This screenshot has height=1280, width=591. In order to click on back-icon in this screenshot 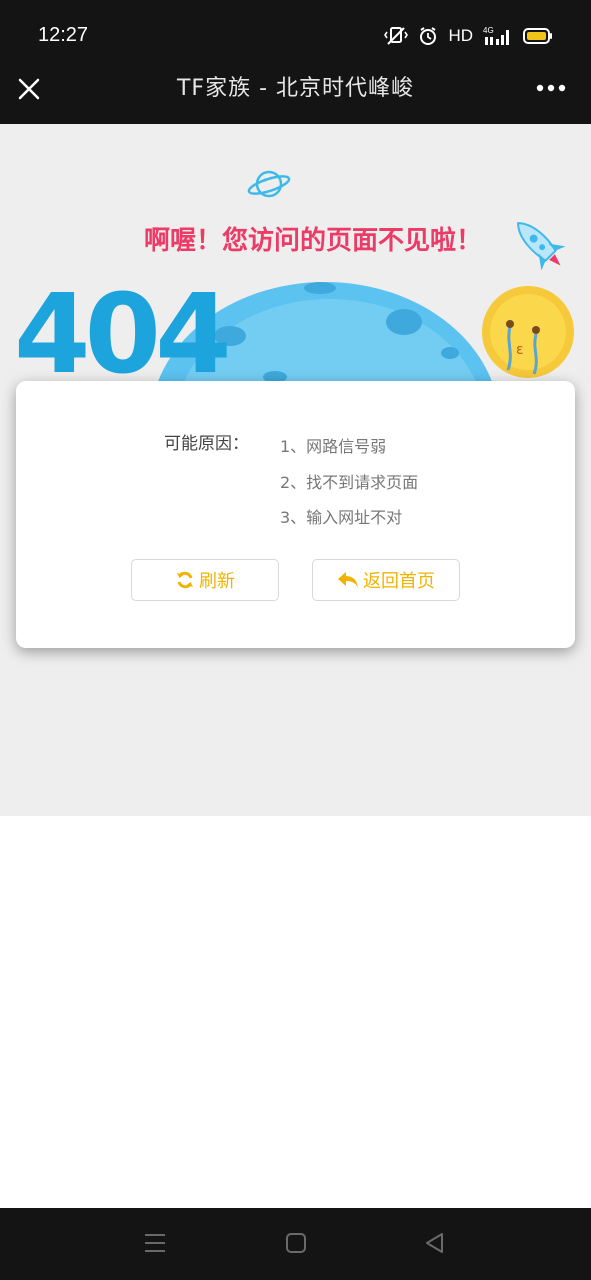, I will do `click(435, 1243)`.